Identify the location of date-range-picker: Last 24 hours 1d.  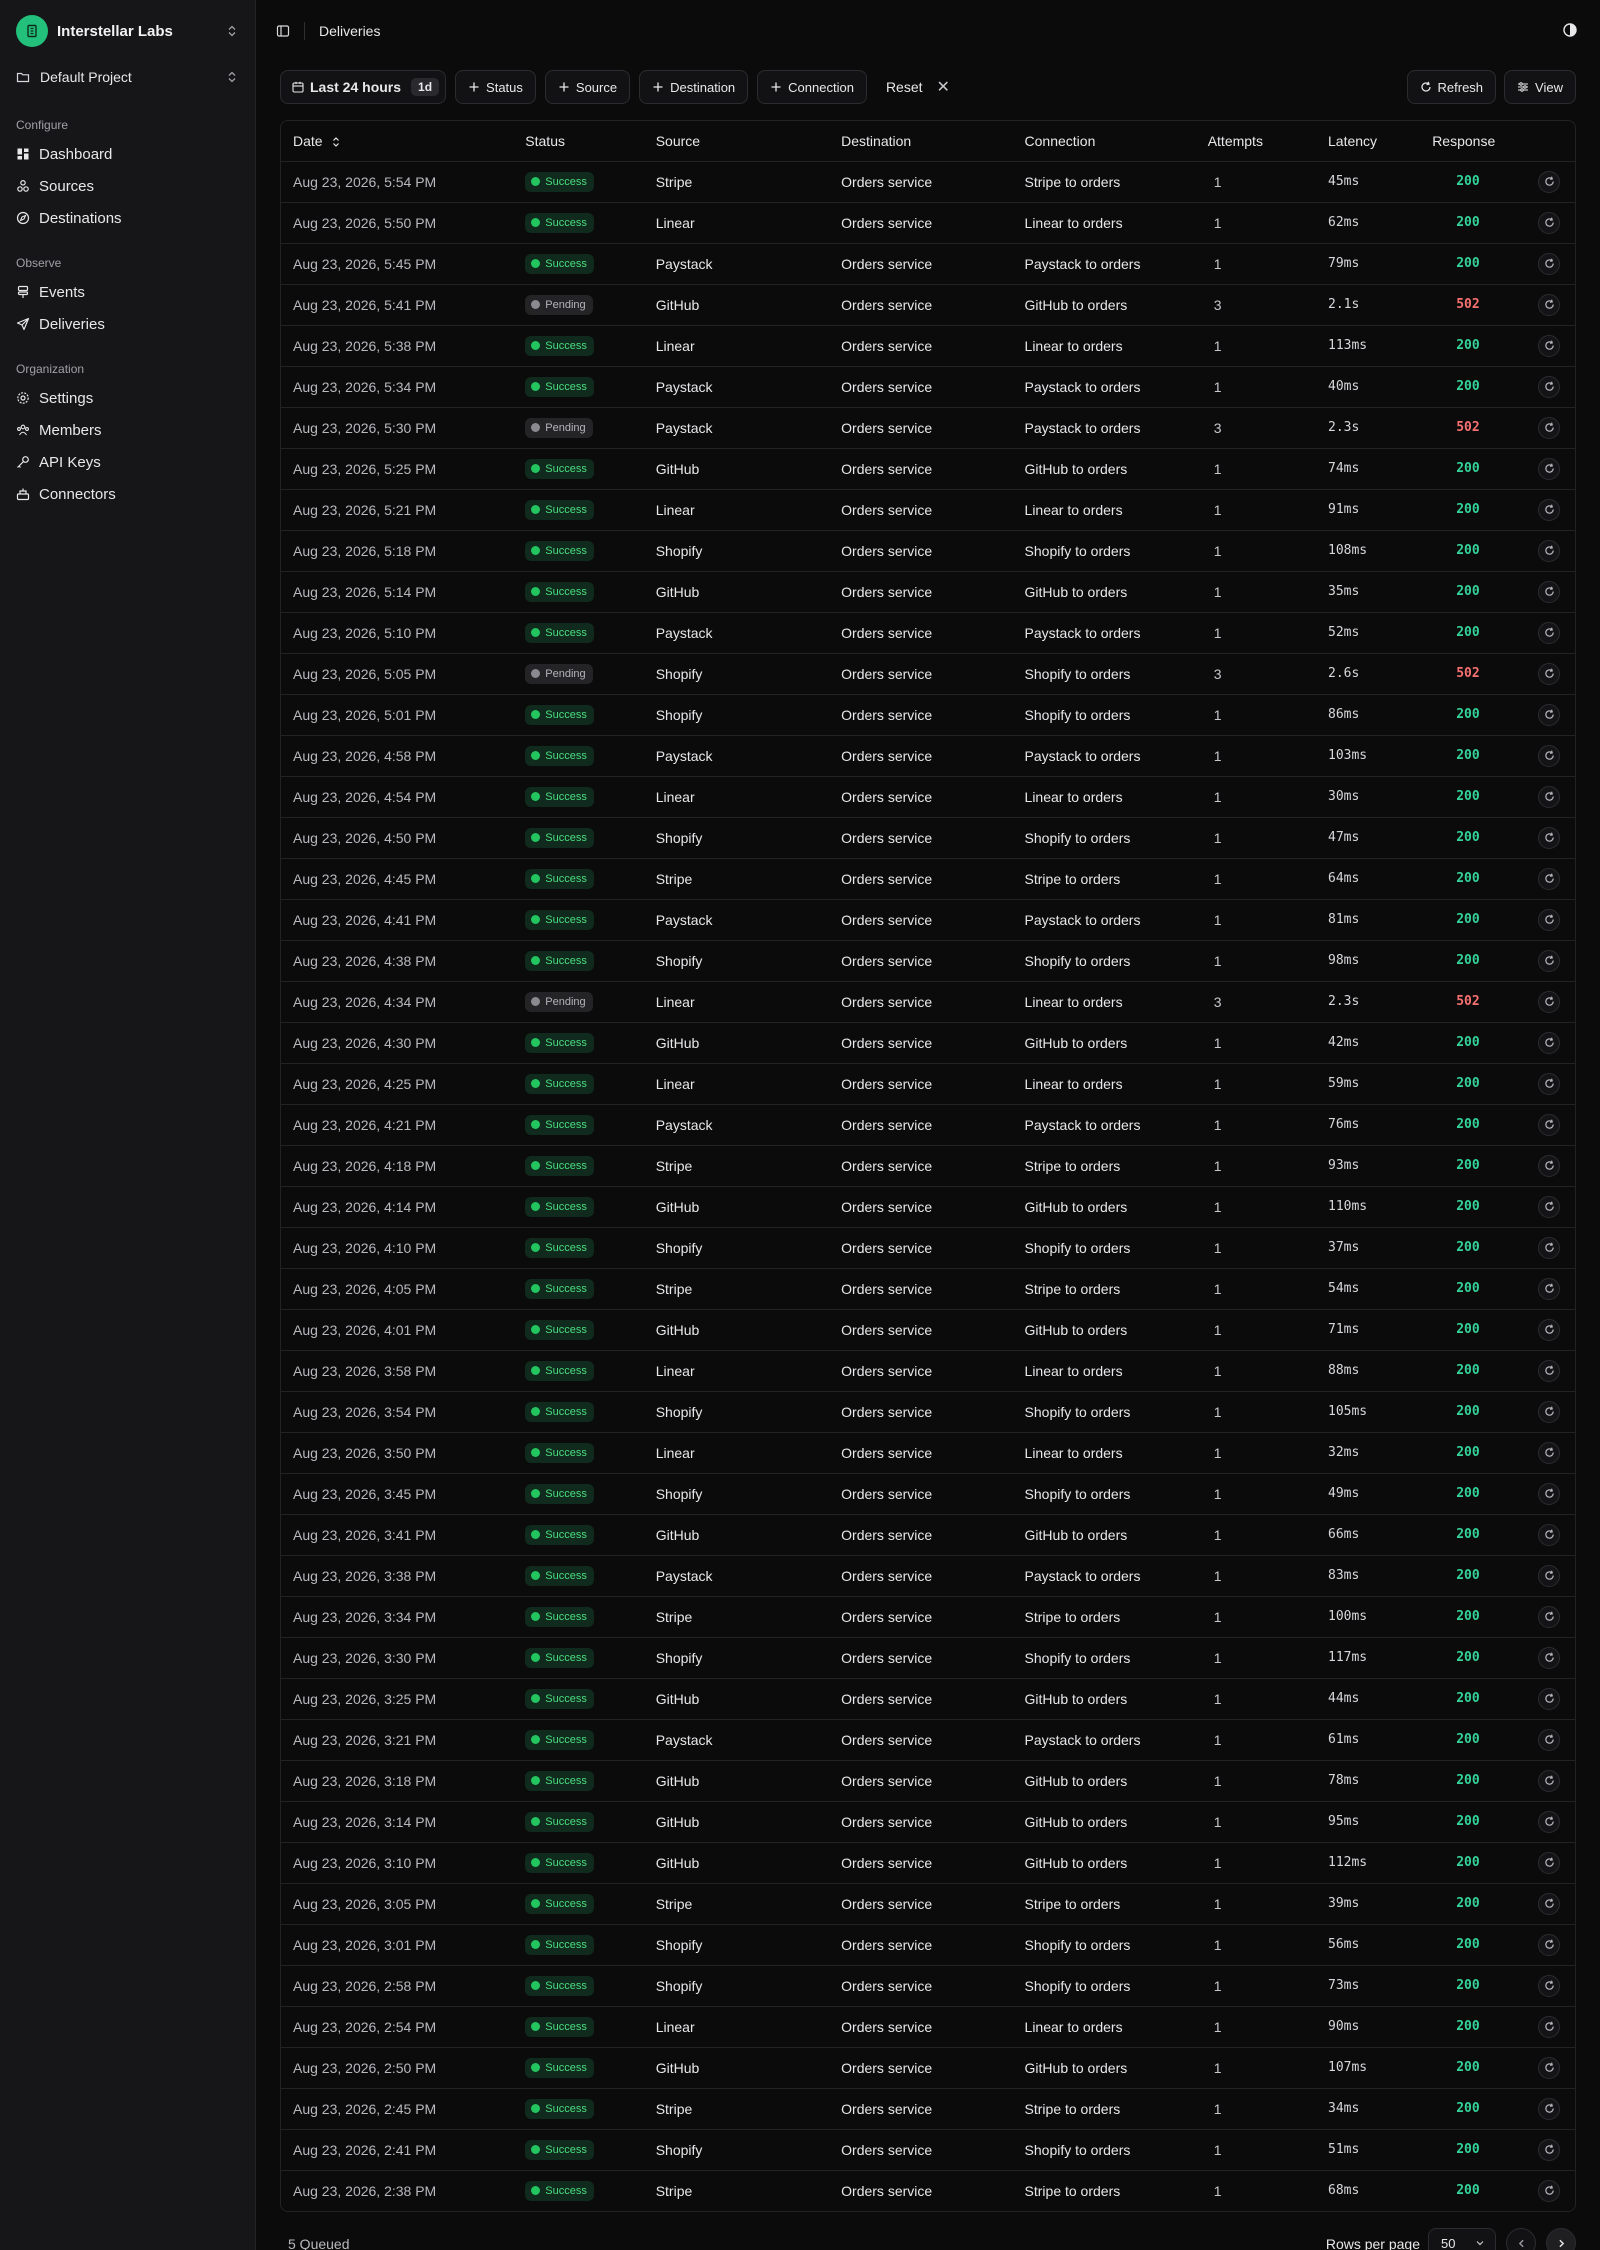
(363, 87).